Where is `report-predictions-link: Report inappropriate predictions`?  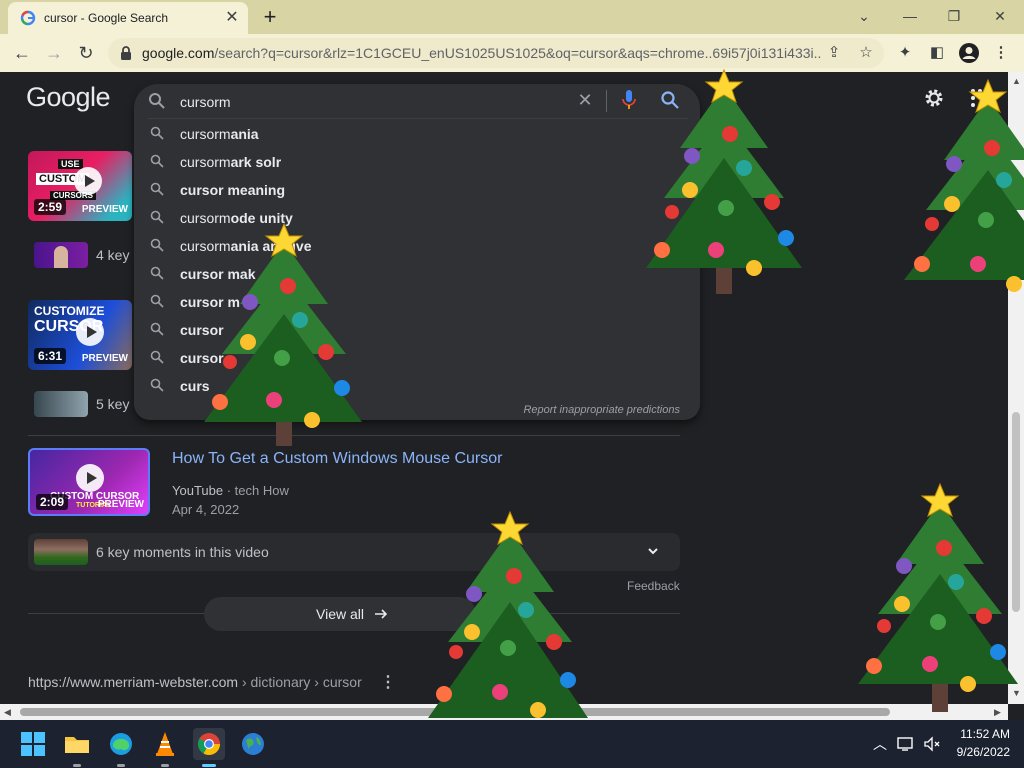 report-predictions-link: Report inappropriate predictions is located at coordinates (601, 410).